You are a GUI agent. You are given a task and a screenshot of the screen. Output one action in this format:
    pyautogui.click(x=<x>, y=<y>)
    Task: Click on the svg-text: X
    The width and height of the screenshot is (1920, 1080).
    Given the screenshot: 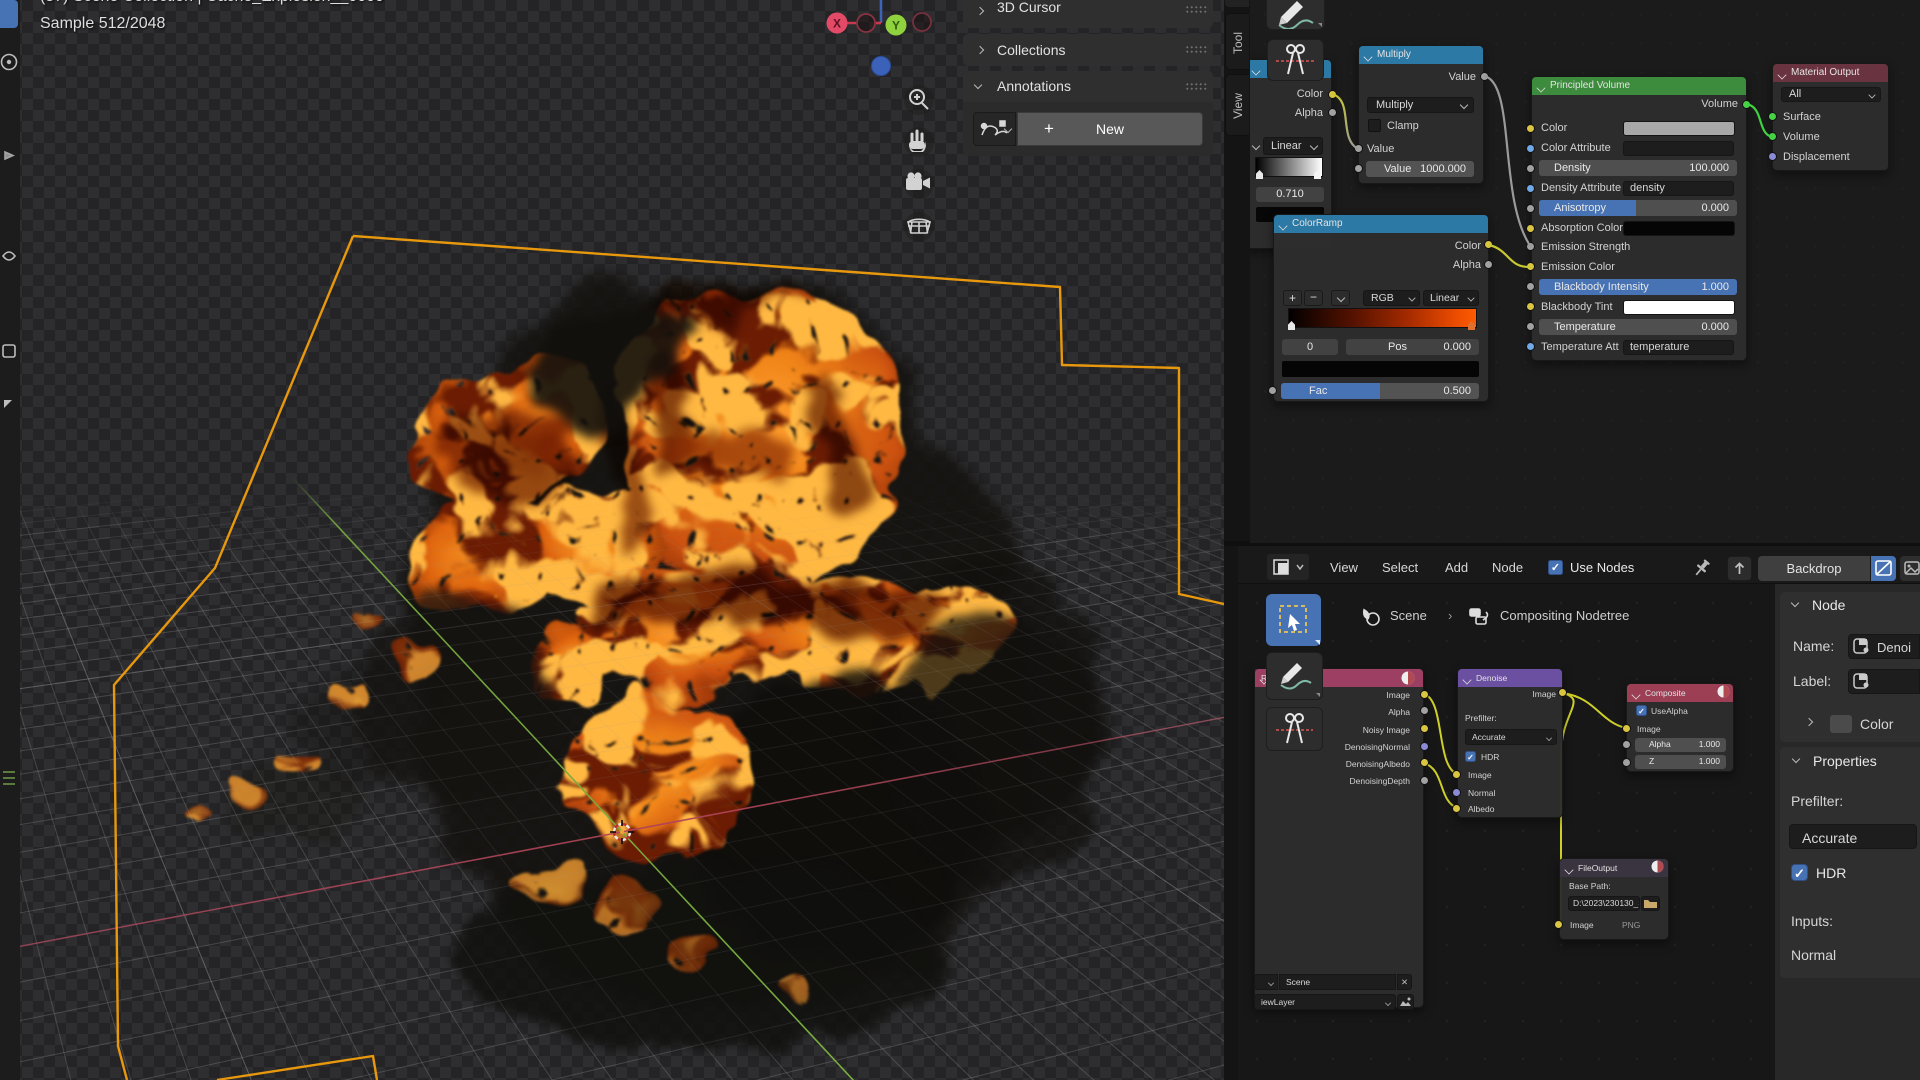 What is the action you would take?
    pyautogui.click(x=837, y=24)
    